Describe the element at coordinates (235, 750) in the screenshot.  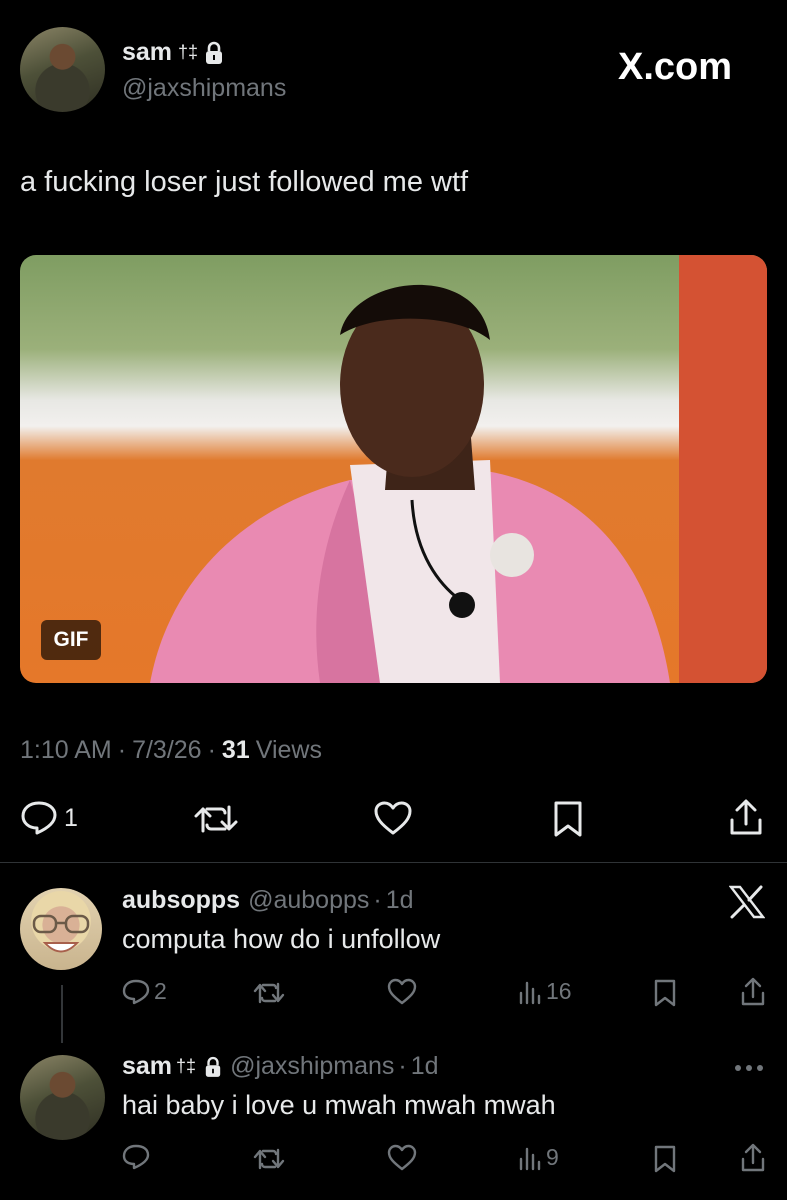
I see `views-count: 31` at that location.